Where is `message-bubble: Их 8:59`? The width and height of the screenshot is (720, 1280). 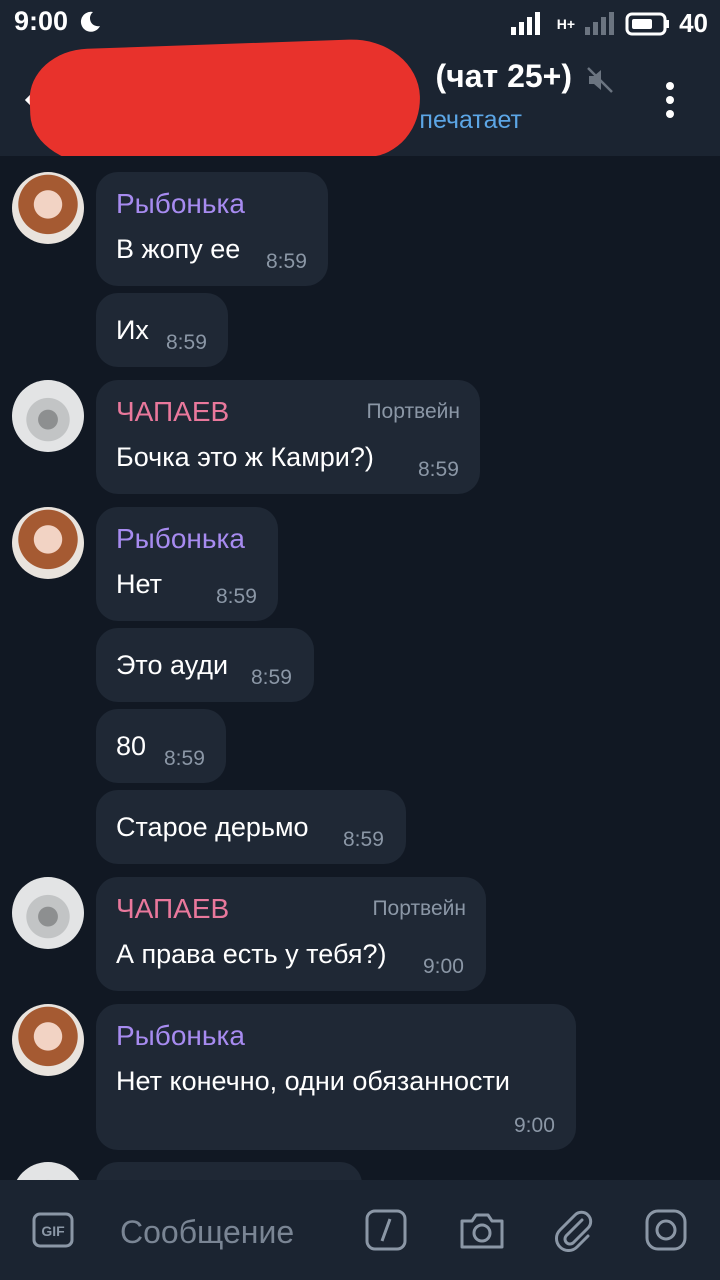
message-bubble: Их 8:59 is located at coordinates (162, 330).